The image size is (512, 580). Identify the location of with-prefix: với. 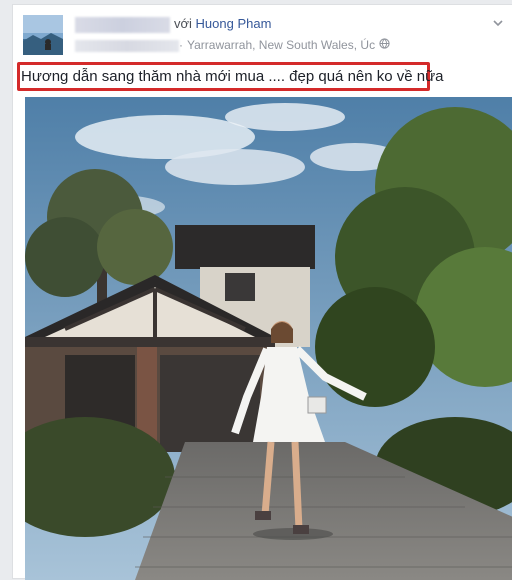
(183, 23).